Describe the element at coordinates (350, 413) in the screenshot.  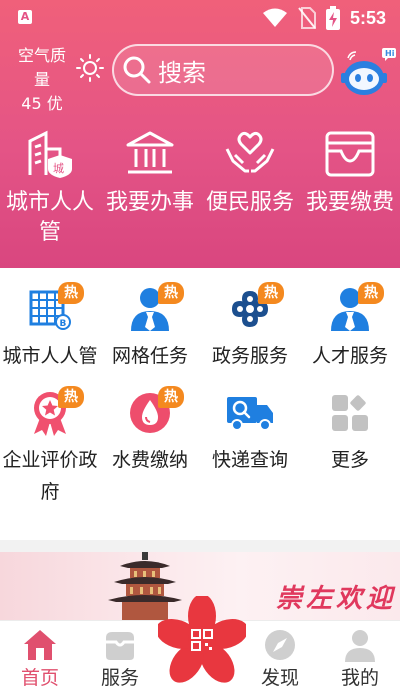
I see `more-apps-icon` at that location.